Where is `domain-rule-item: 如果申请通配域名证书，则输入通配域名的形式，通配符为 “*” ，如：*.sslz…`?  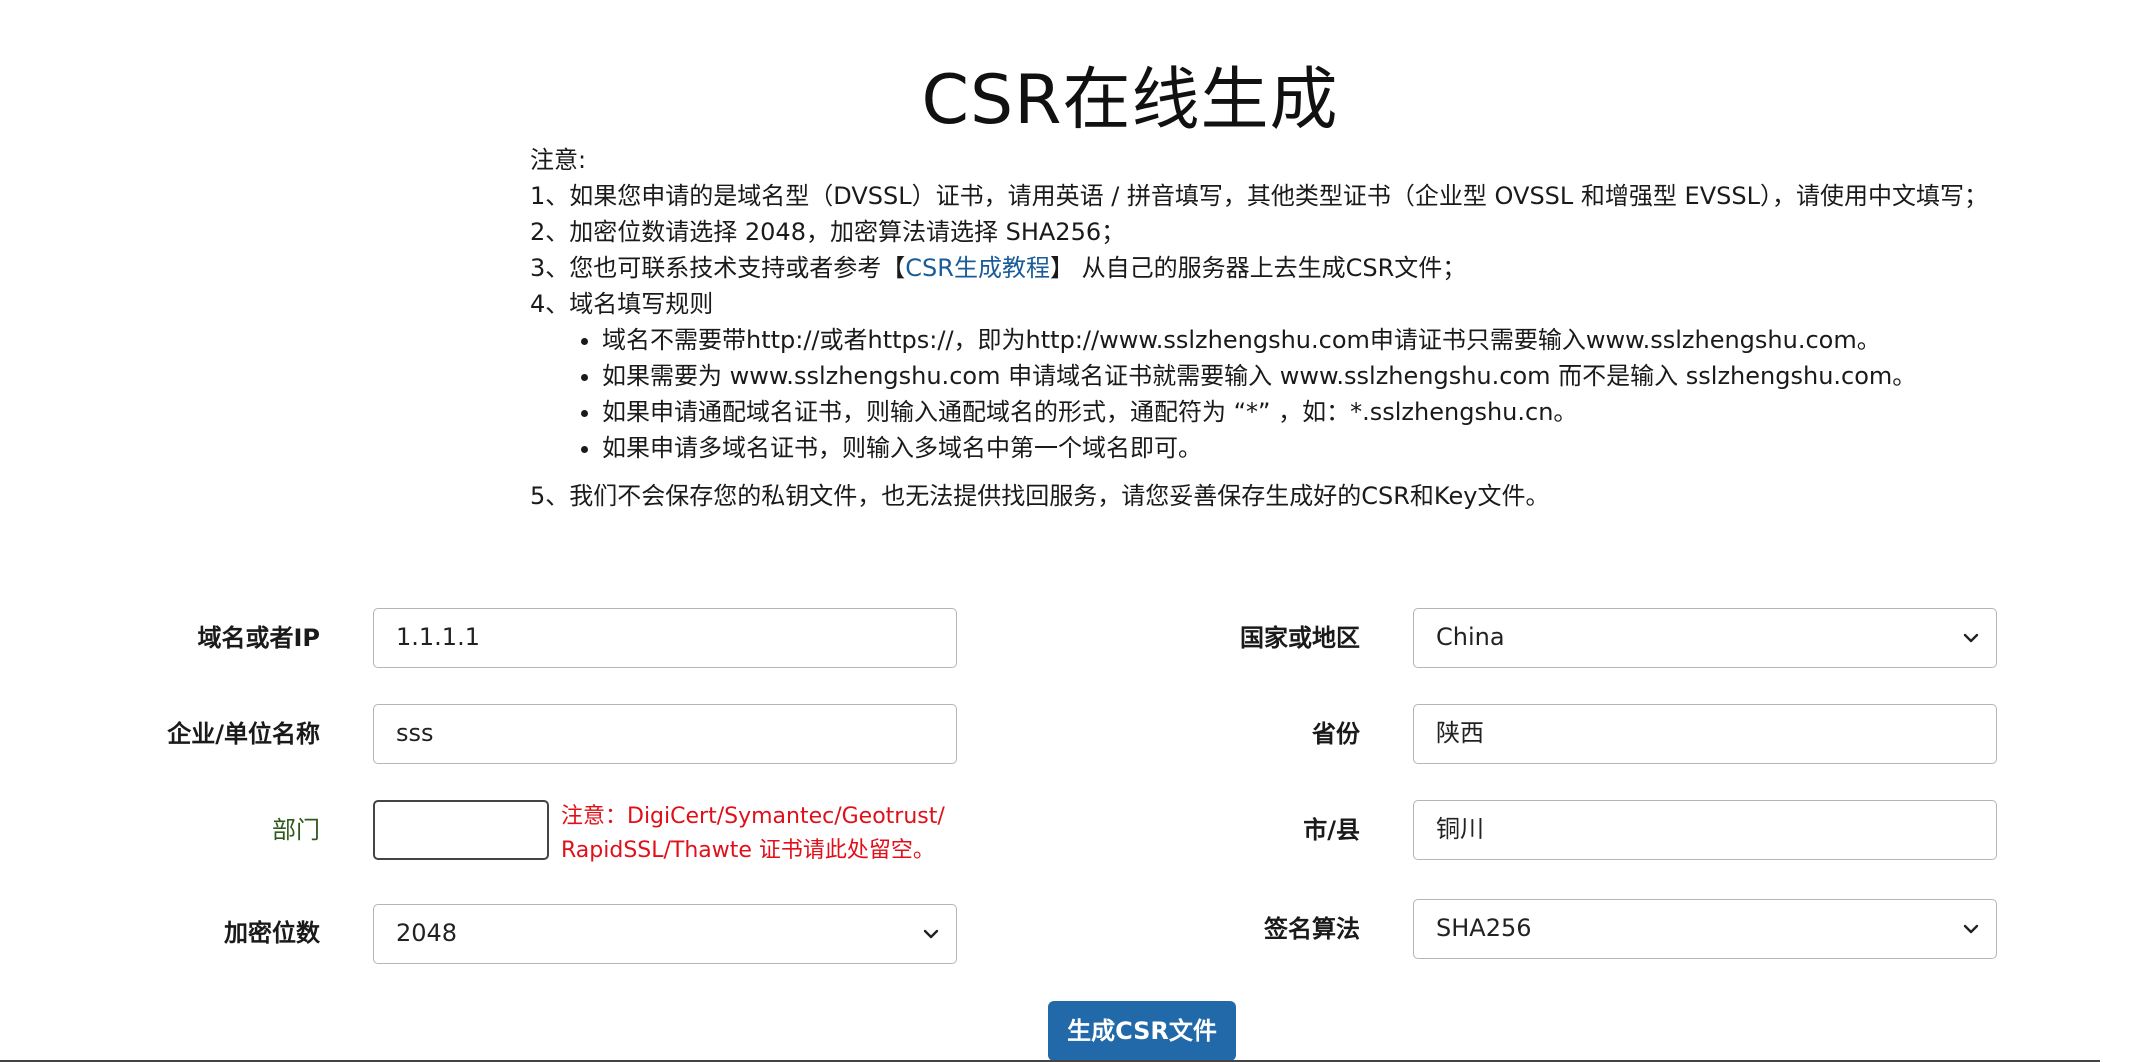
domain-rule-item: 如果申请通配域名证书，则输入通配域名的形式，通配符为 “*” ，如：*.sslz… is located at coordinates (1306, 412).